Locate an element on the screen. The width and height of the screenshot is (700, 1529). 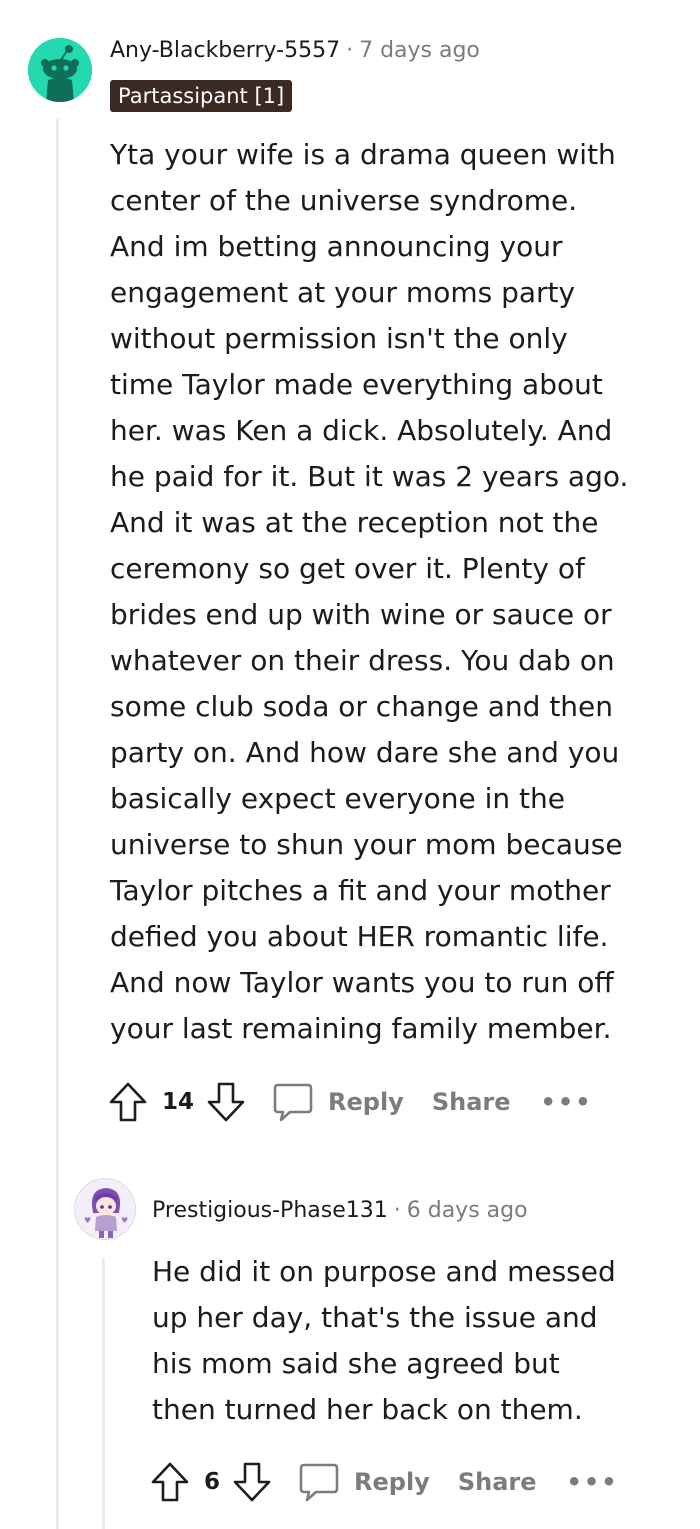
vote-count: 14 is located at coordinates (178, 1102).